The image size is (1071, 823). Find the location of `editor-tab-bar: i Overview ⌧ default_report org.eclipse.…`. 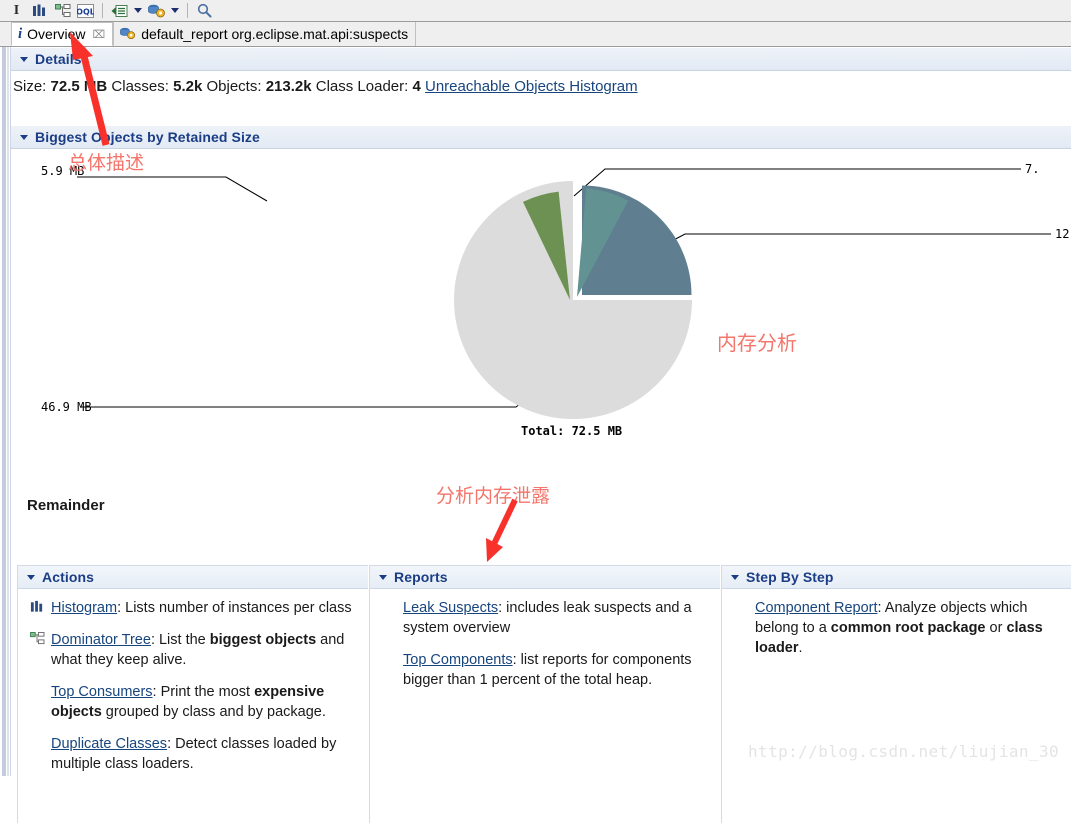

editor-tab-bar: i Overview ⌧ default_report org.eclipse.… is located at coordinates (535, 34).